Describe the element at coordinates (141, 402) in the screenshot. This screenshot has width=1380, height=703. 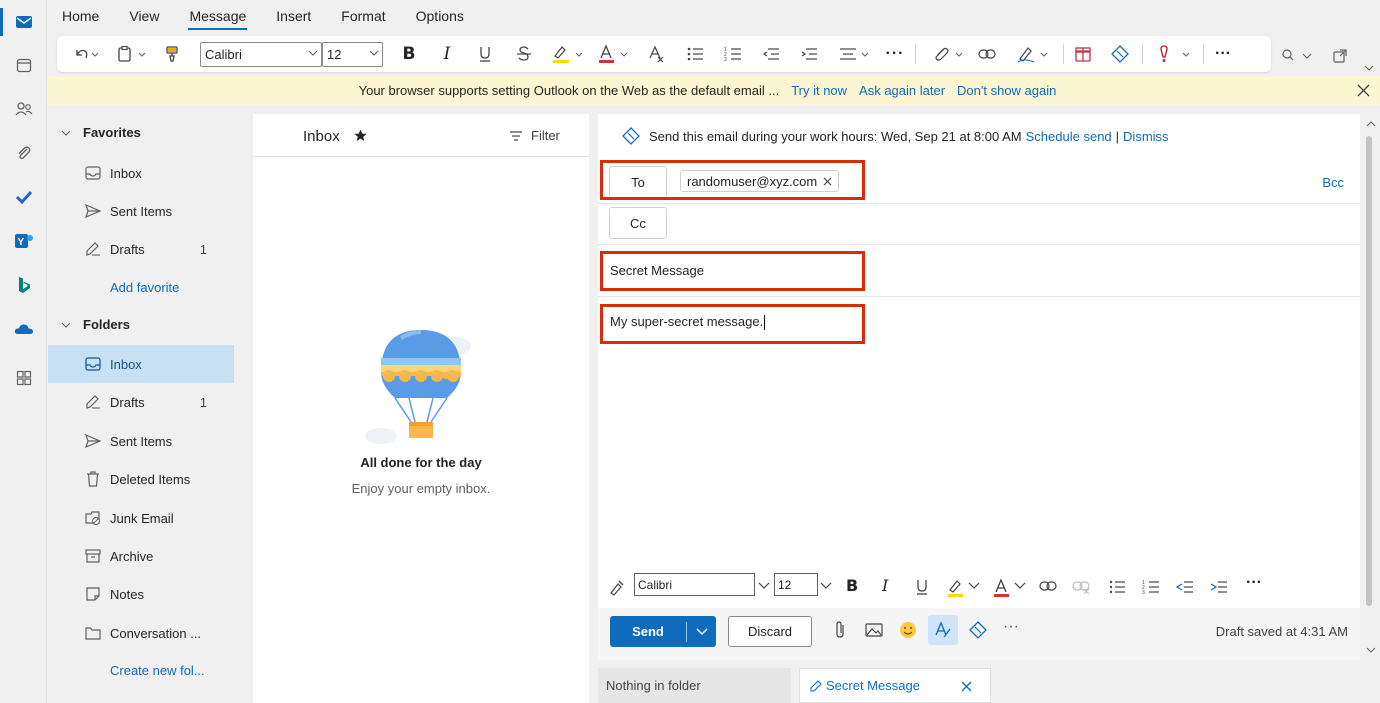
I see `folder-drafts: Drafts 1` at that location.